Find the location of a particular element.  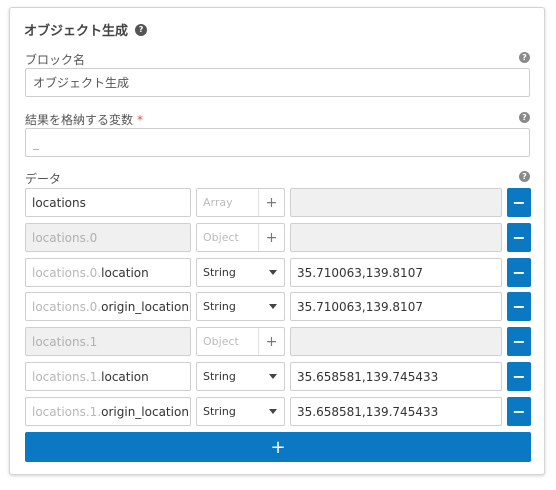

key-input: locations.0. location is located at coordinates (108, 272).